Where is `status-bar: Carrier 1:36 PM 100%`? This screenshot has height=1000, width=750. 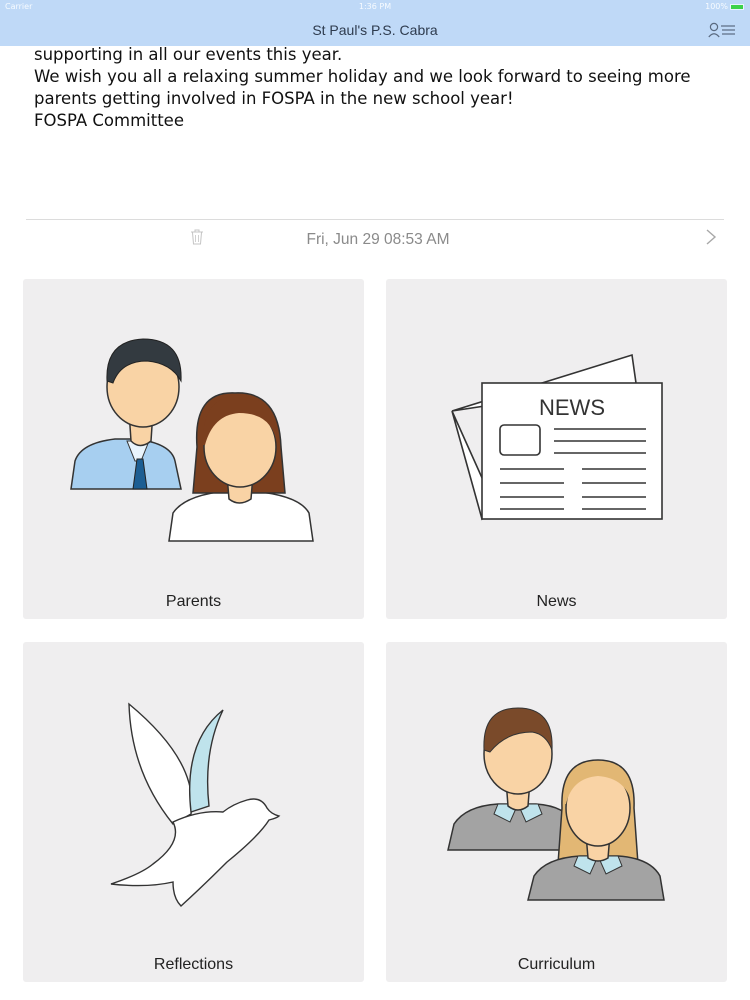 status-bar: Carrier 1:36 PM 100% is located at coordinates (375, 7).